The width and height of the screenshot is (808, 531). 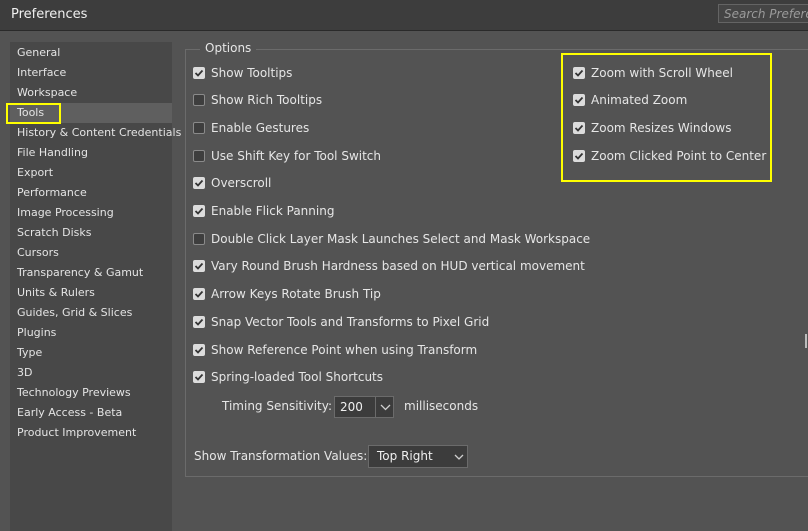 What do you see at coordinates (38, 253) in the screenshot?
I see `sidebar-item-cursors: Cursors` at bounding box center [38, 253].